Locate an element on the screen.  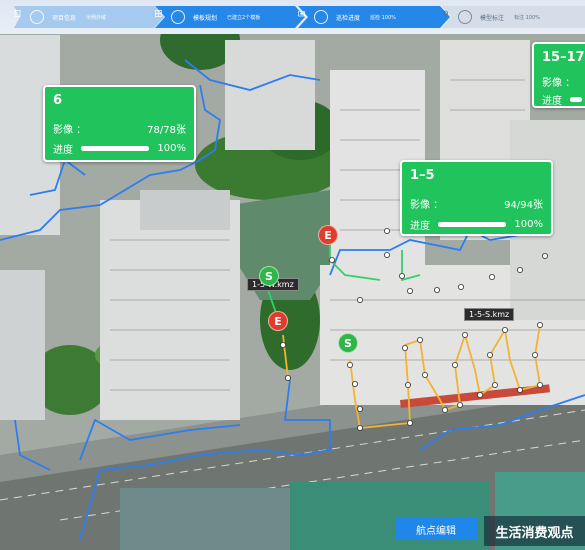
step-detail: 巡检 100% is located at coordinates (383, 17).